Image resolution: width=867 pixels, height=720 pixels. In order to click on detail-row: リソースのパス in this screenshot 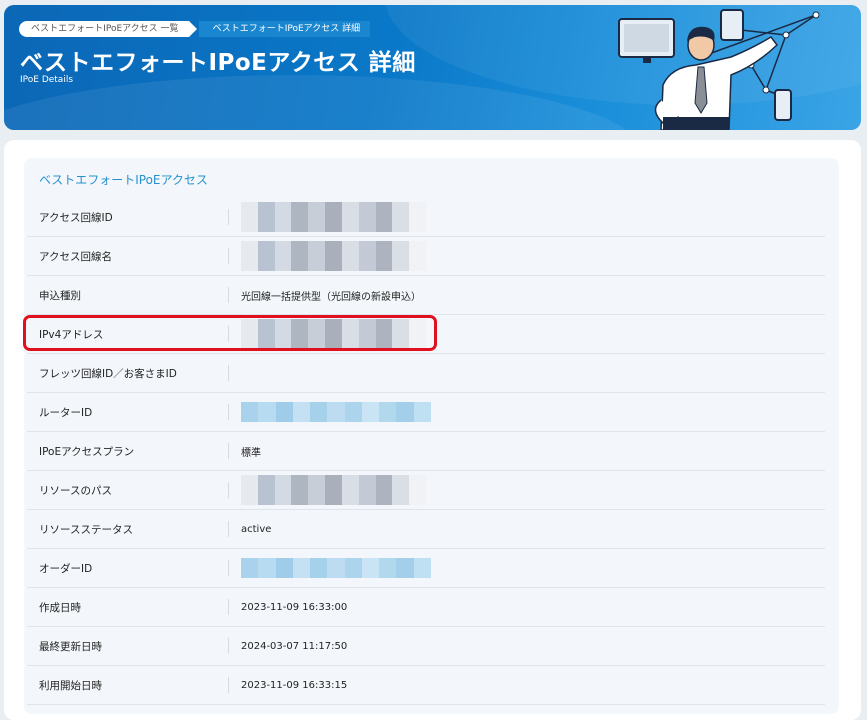, I will do `click(426, 490)`.